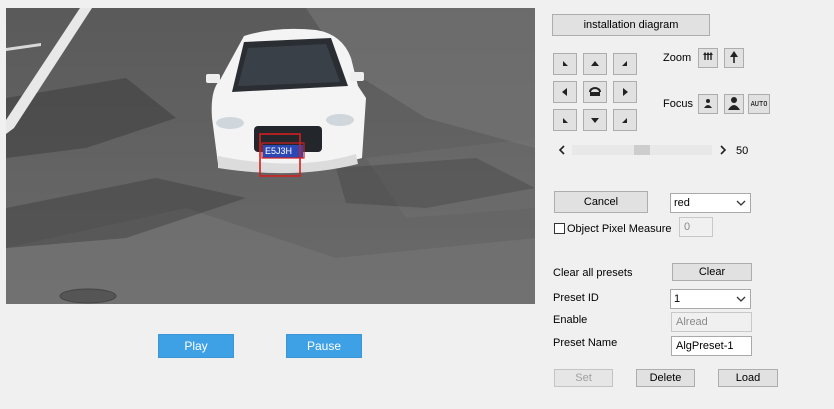 This screenshot has height=409, width=834. I want to click on arrow-up-left-icon, so click(565, 63).